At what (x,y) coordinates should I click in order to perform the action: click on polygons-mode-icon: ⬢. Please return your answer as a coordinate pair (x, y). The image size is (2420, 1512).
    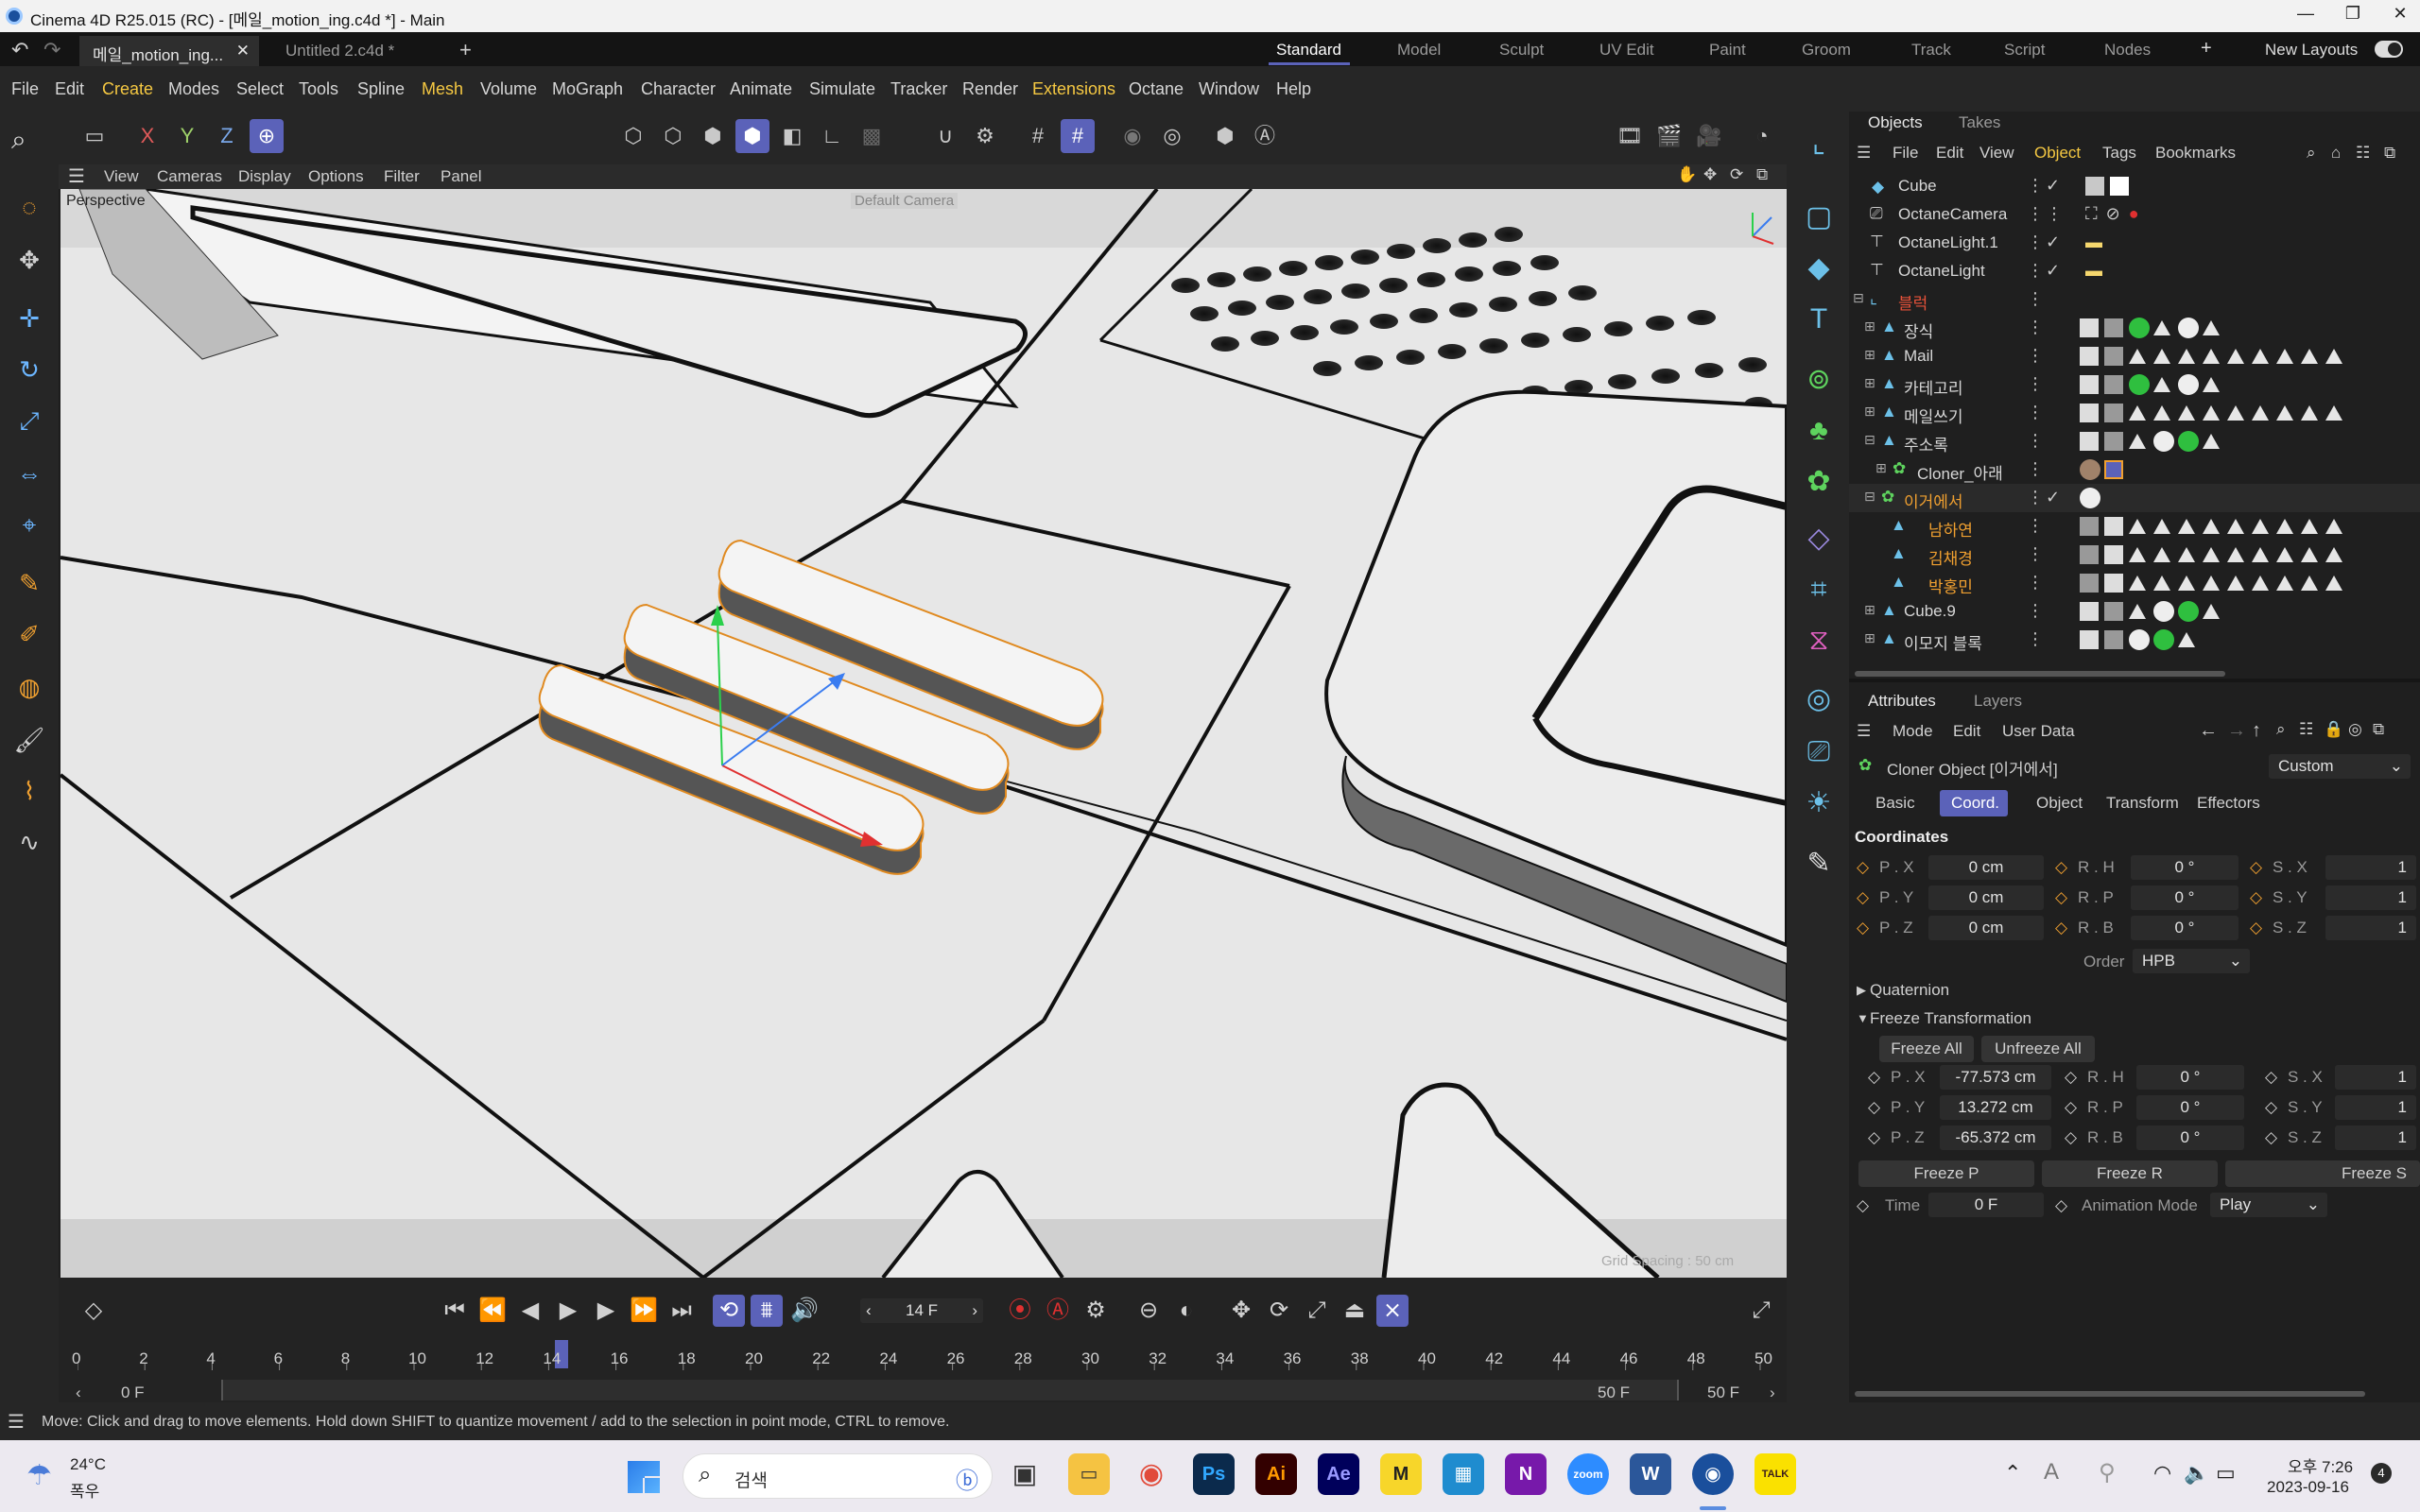
    Looking at the image, I should click on (713, 136).